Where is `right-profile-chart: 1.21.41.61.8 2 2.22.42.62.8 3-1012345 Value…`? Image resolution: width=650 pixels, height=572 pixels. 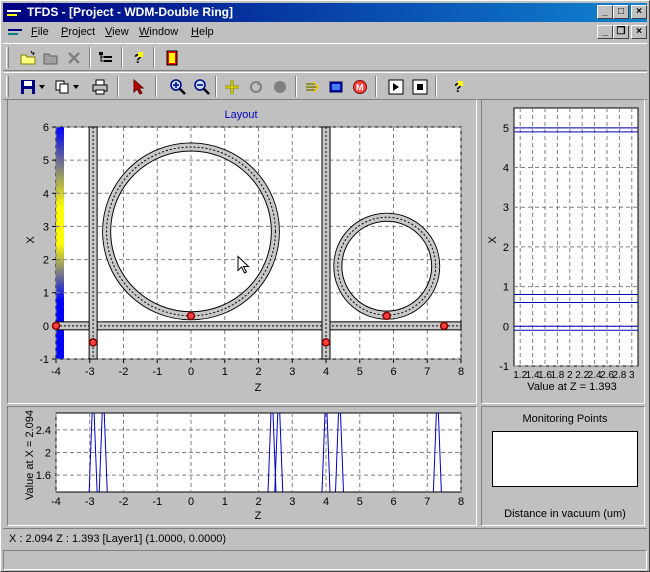
right-profile-chart: 1.21.41.61.8 2 2.22.42.62.8 3-1012345 Value… is located at coordinates (563, 251).